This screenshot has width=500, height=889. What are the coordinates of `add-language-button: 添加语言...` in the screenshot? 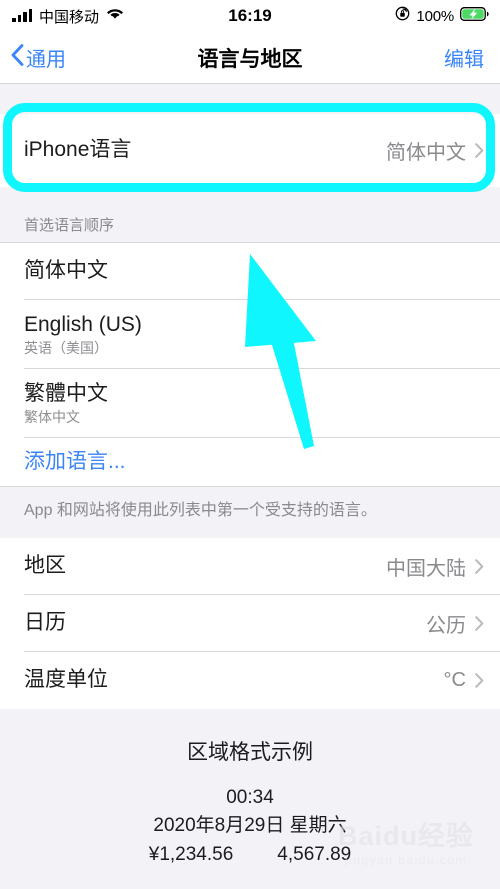 It's located at (250, 462).